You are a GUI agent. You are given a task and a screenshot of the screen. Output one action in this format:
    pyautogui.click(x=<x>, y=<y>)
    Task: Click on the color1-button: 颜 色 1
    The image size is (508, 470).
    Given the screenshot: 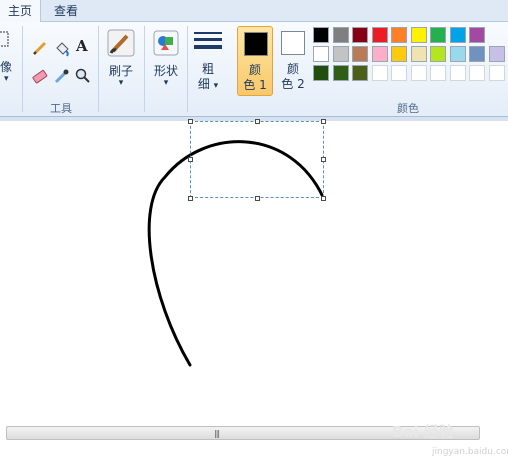 What is the action you would take?
    pyautogui.click(x=255, y=61)
    